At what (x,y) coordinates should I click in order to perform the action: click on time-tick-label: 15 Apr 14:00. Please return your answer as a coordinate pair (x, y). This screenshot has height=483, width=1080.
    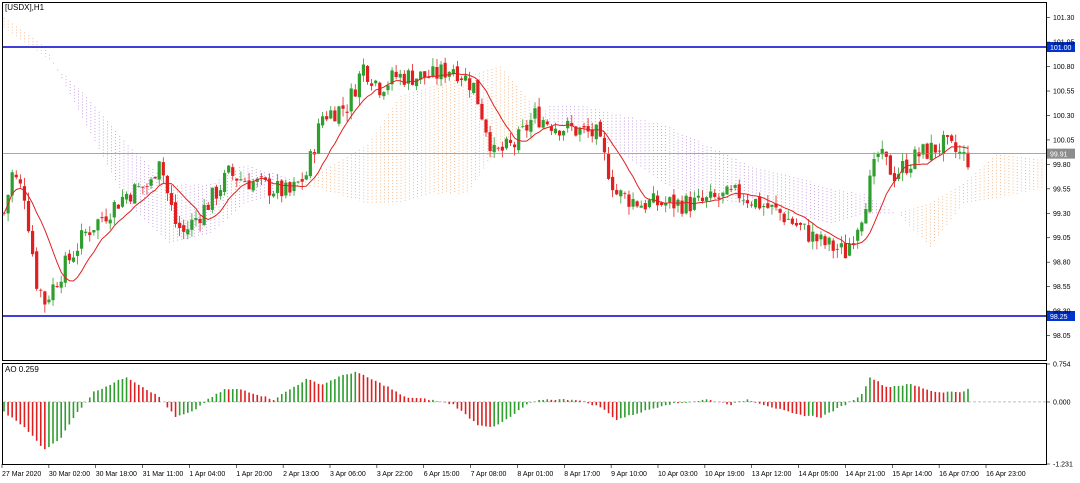
    Looking at the image, I should click on (912, 474).